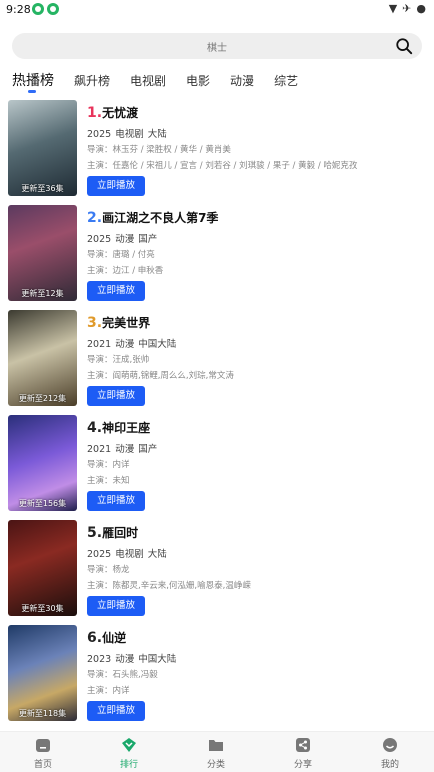 Image resolution: width=434 pixels, height=772 pixels. I want to click on item-cast: 主演：边江 / 申秋香, so click(125, 270).